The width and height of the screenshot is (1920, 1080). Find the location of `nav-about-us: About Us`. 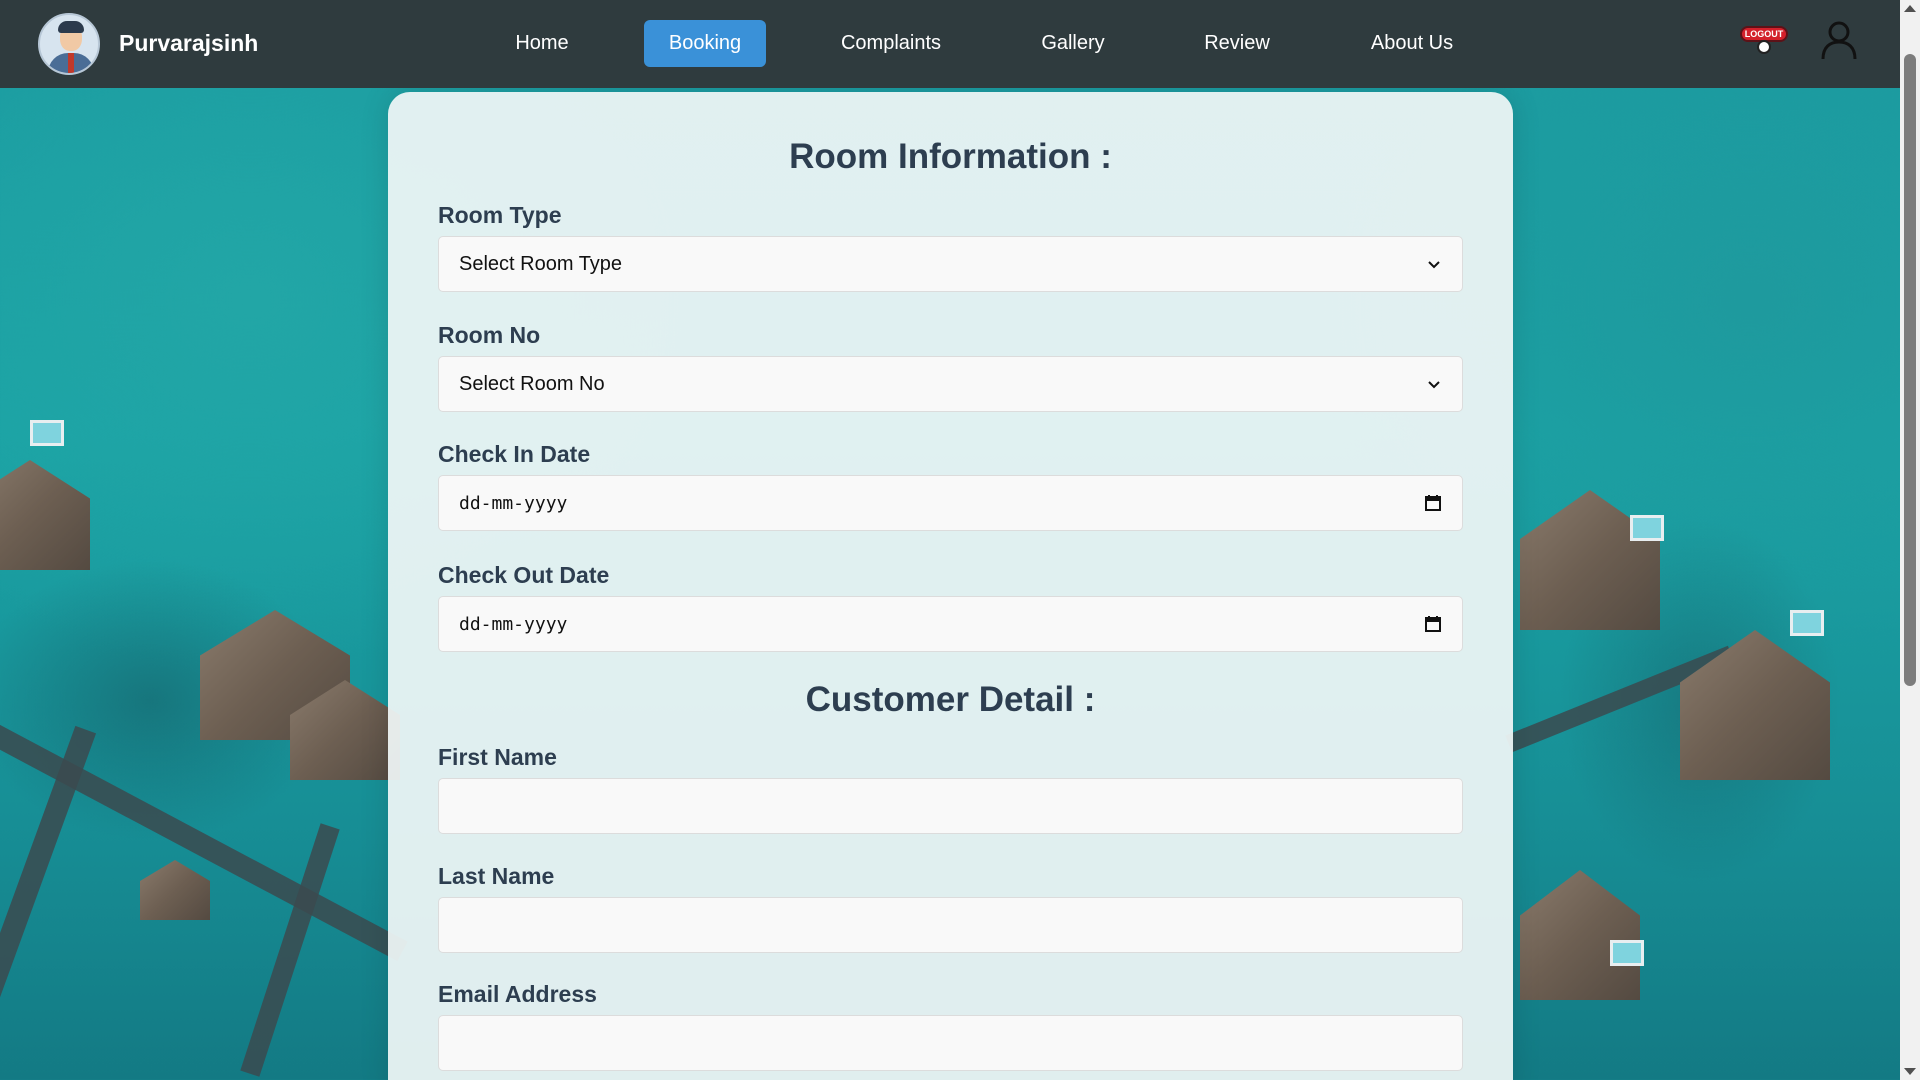

nav-about-us: About Us is located at coordinates (1412, 43).